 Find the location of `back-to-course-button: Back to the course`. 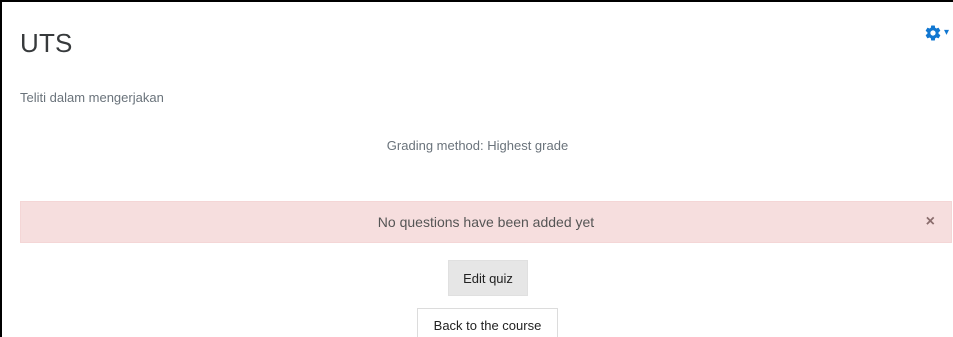

back-to-course-button: Back to the course is located at coordinates (487, 322).